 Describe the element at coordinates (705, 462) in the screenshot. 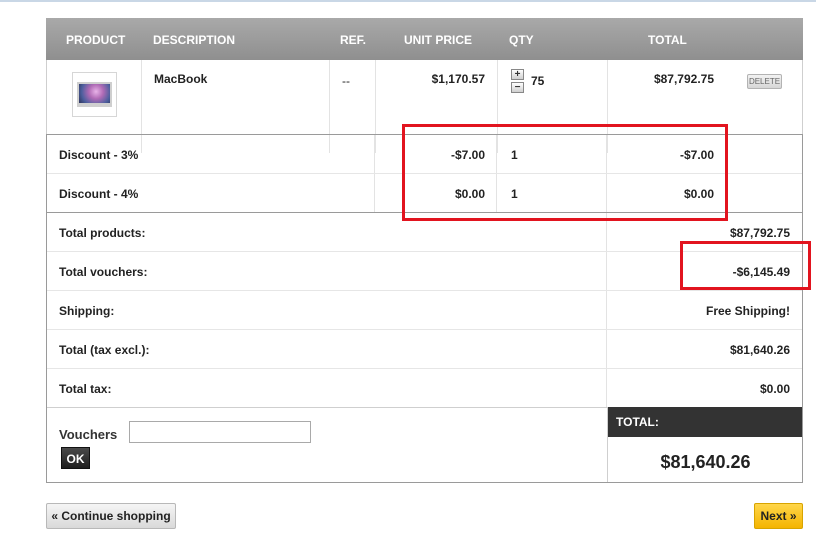

I see `grand-total-value: $81,640.26` at that location.